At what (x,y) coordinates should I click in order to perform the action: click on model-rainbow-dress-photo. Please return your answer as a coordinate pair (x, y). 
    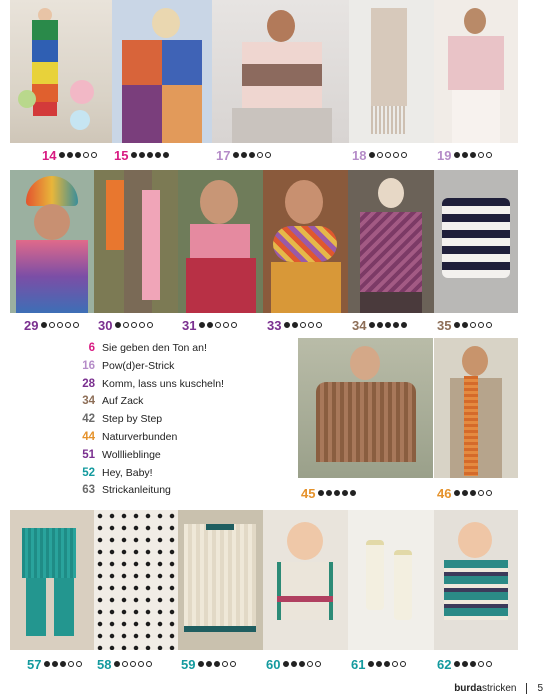
    Looking at the image, I should click on (61, 71).